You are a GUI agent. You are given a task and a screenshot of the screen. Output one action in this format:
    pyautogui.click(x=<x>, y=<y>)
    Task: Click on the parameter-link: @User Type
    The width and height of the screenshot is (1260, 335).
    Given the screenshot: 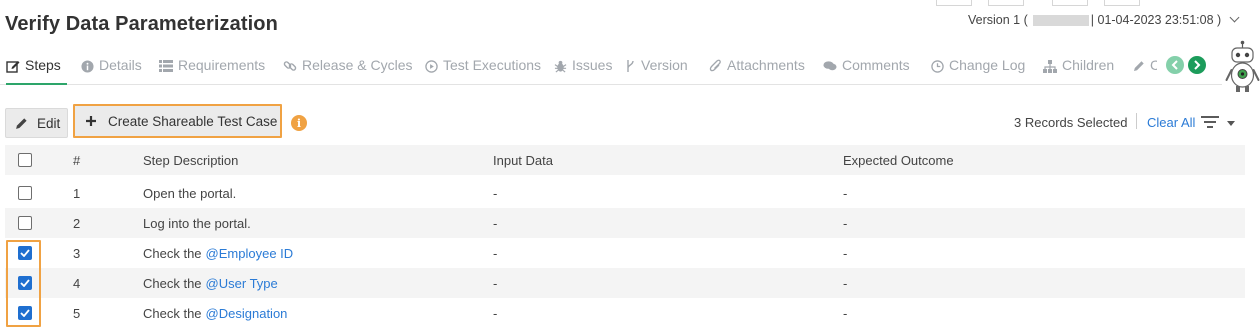 What is the action you would take?
    pyautogui.click(x=242, y=283)
    